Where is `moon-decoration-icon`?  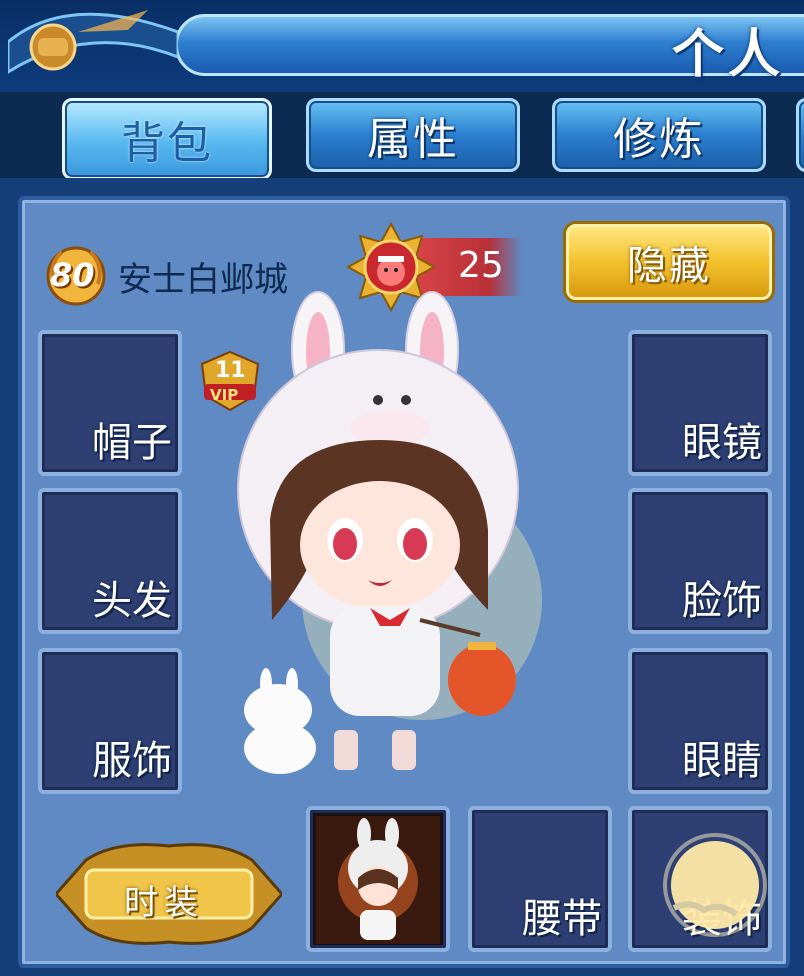
moon-decoration-icon is located at coordinates (715, 885).